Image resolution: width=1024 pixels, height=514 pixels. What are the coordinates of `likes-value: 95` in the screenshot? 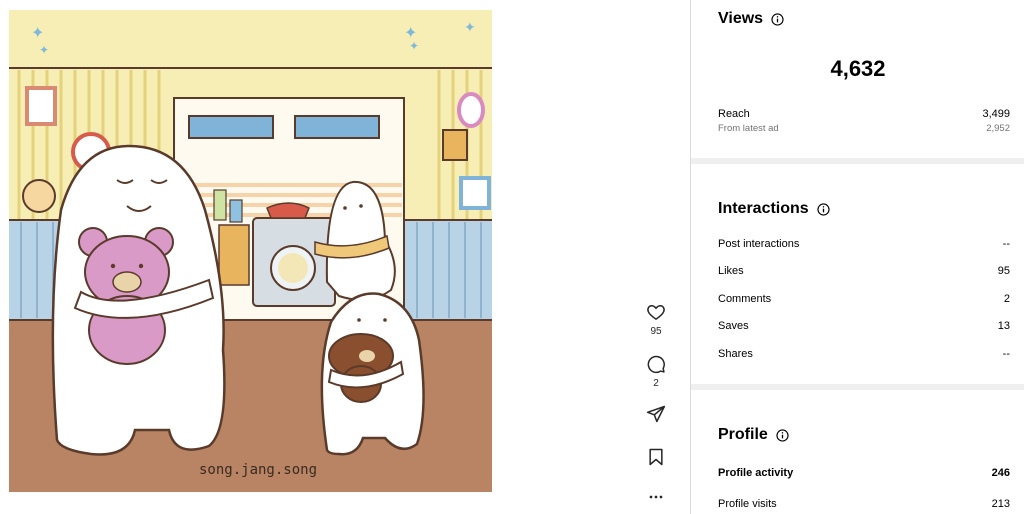 It's located at (1003, 271).